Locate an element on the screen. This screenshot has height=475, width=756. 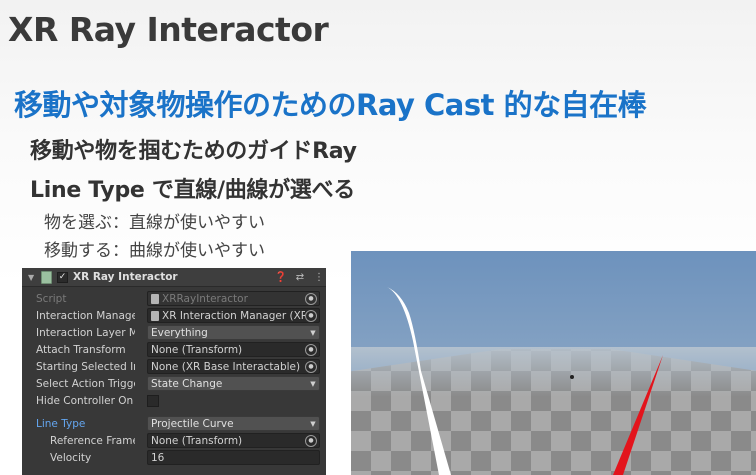
interaction-layer-mask-dropdown: Everything ▼ is located at coordinates (233, 332).